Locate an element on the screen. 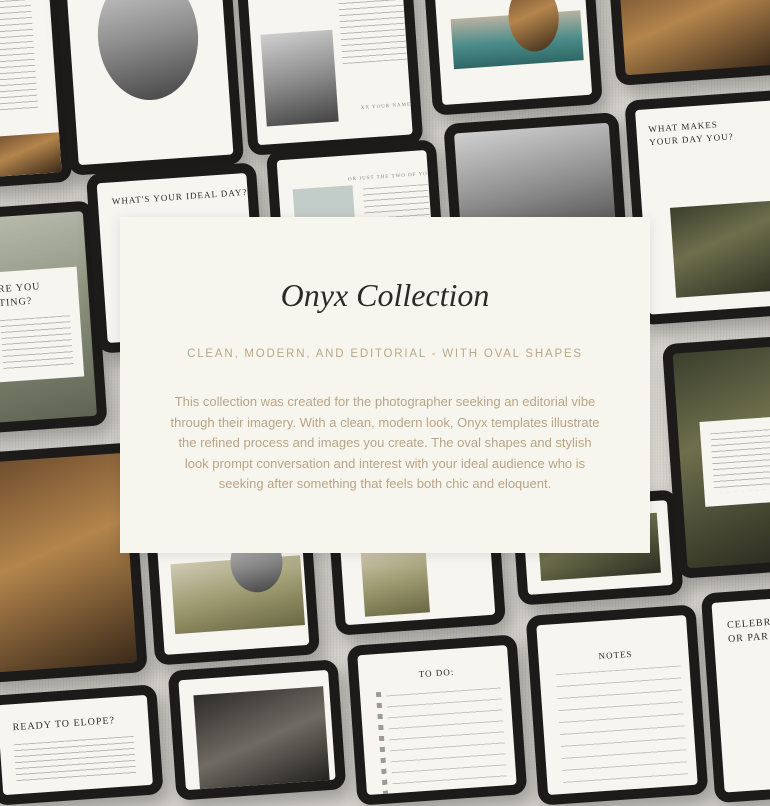 The width and height of the screenshot is (770, 806). tablet-mockup: XX YOUR NAME is located at coordinates (329, 78).